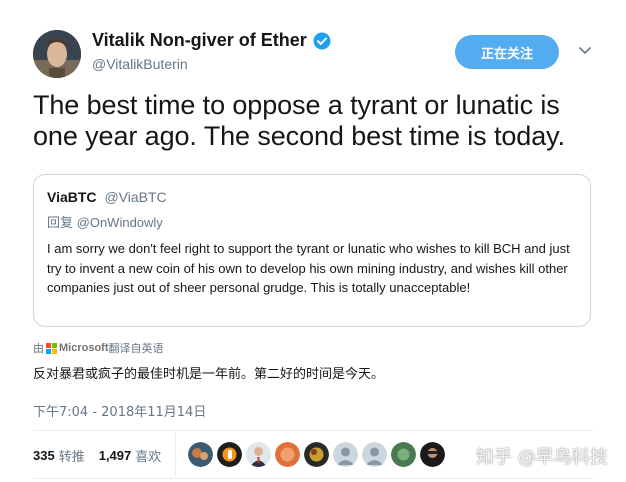 This screenshot has width=626, height=482. I want to click on author-avatar-image, so click(57, 54).